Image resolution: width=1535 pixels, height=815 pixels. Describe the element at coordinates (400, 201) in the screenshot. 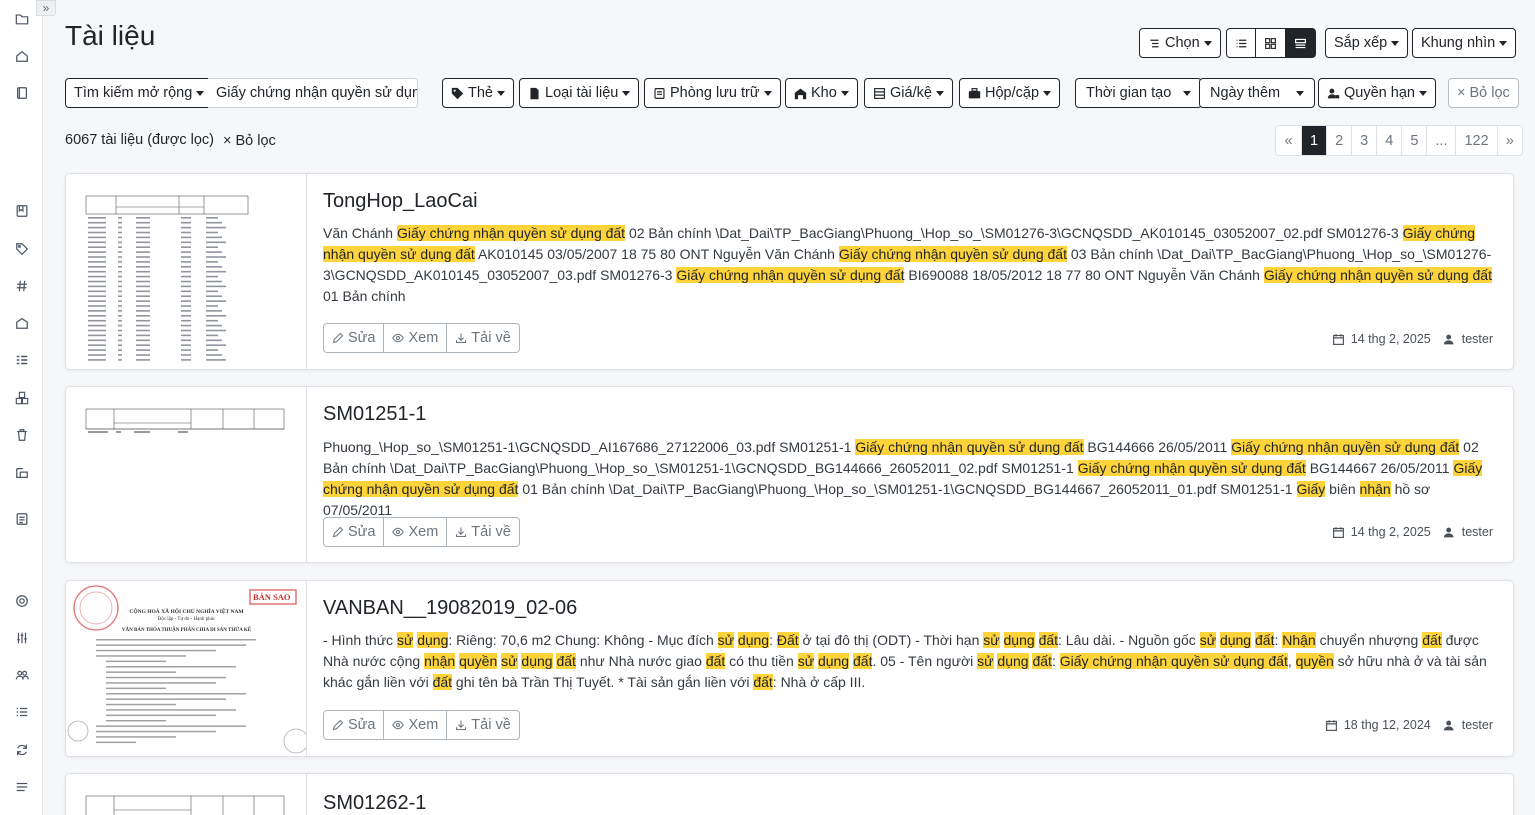

I see `document-title: TongHop_LaoCai` at that location.